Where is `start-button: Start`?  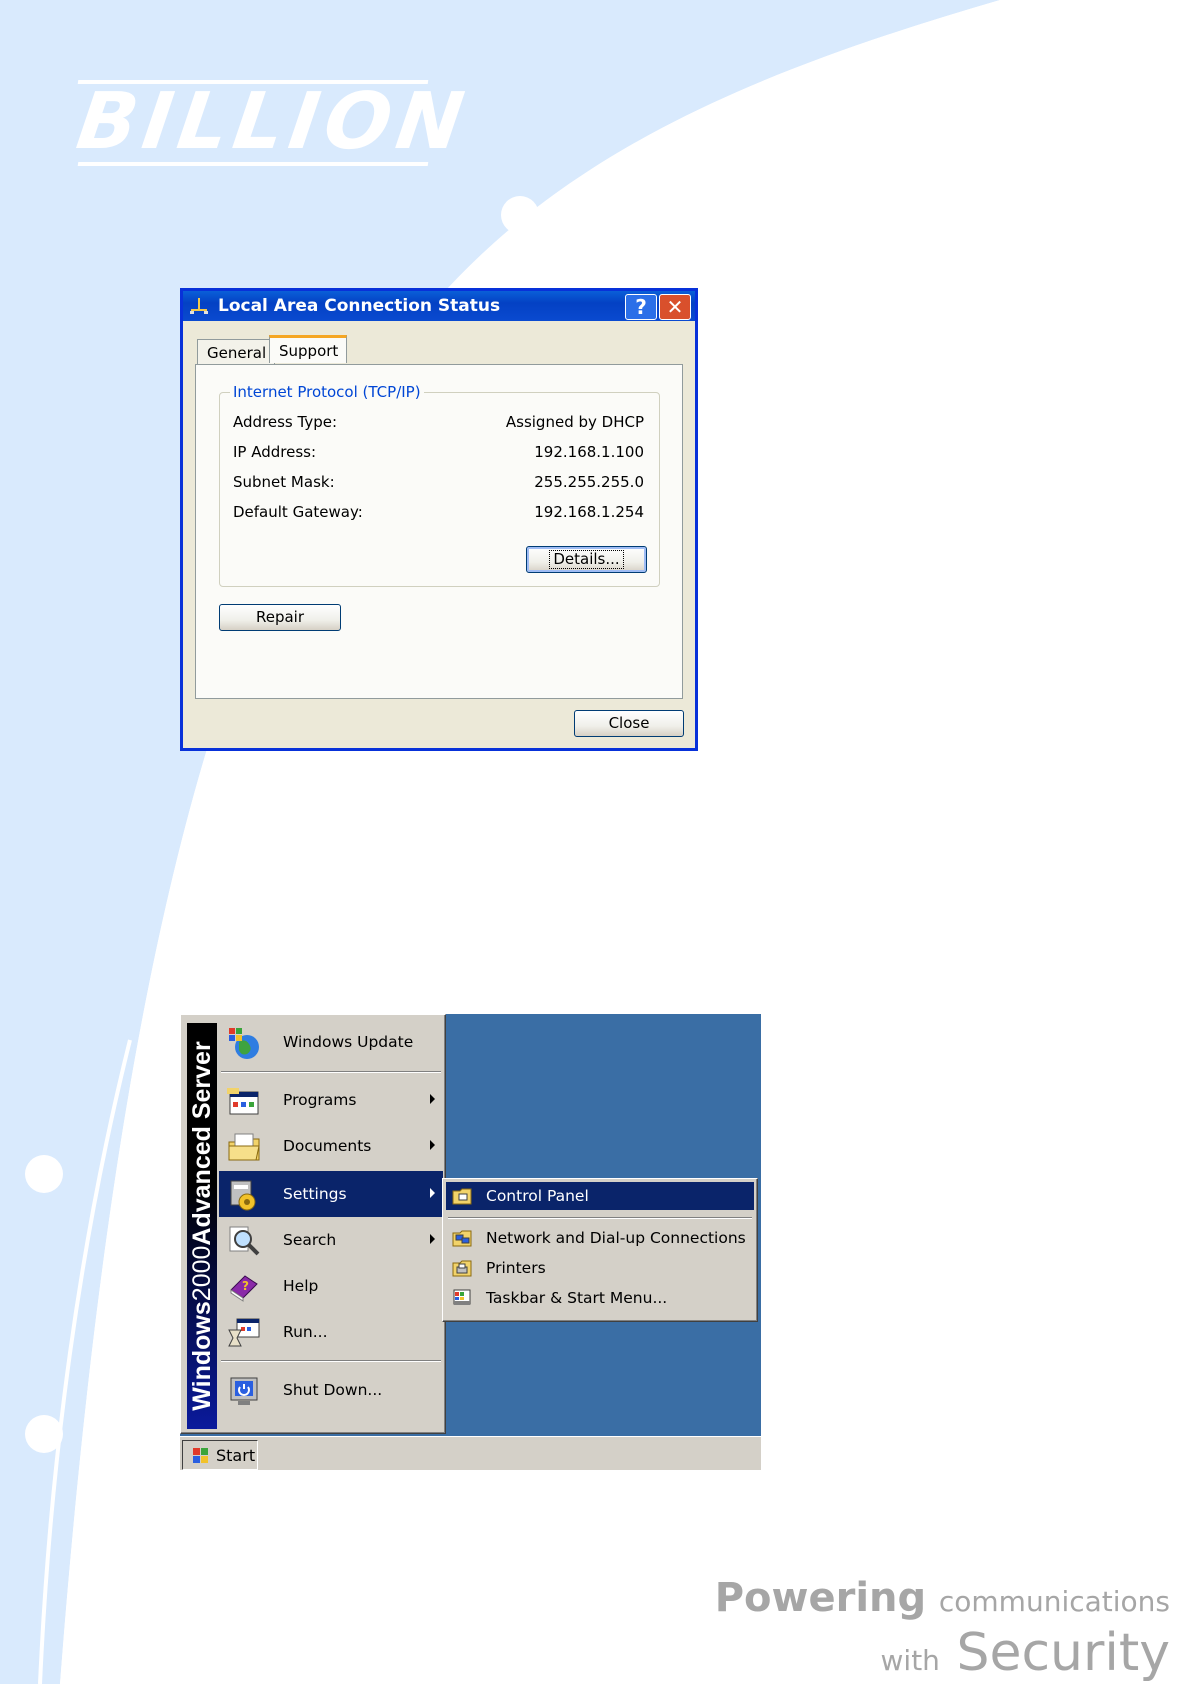 start-button: Start is located at coordinates (220, 1455).